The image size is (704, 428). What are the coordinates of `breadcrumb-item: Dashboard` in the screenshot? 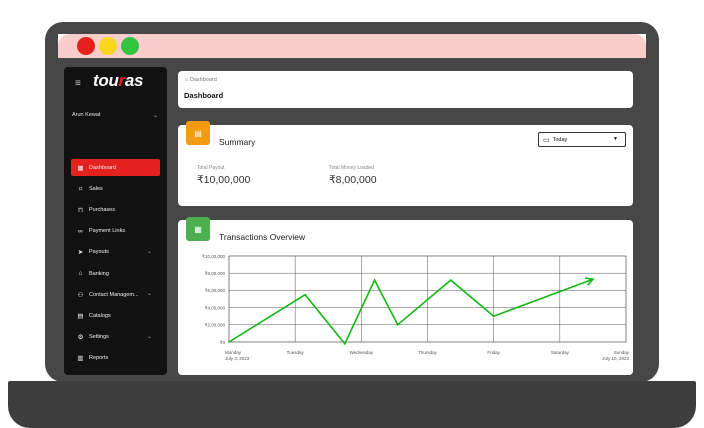 It's located at (203, 80).